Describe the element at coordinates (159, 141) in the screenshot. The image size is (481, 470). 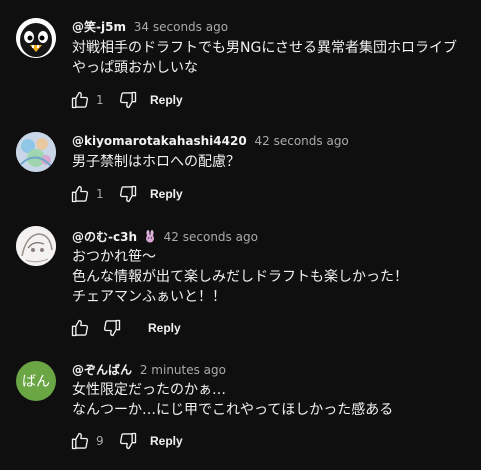
I see `author-name: @kiyomarotakahashi4420` at that location.